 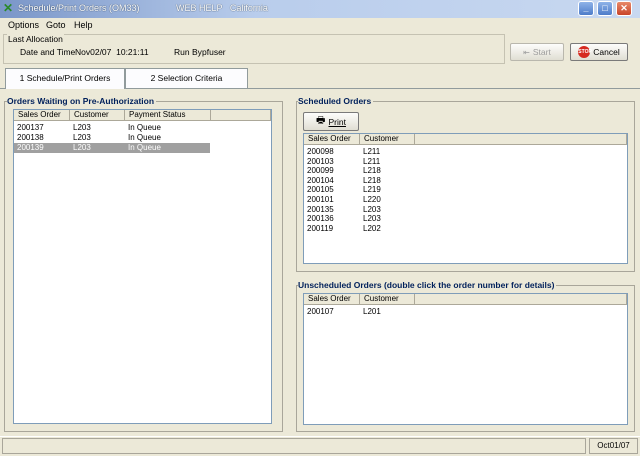 I want to click on cell-order: 200105, so click(x=320, y=190).